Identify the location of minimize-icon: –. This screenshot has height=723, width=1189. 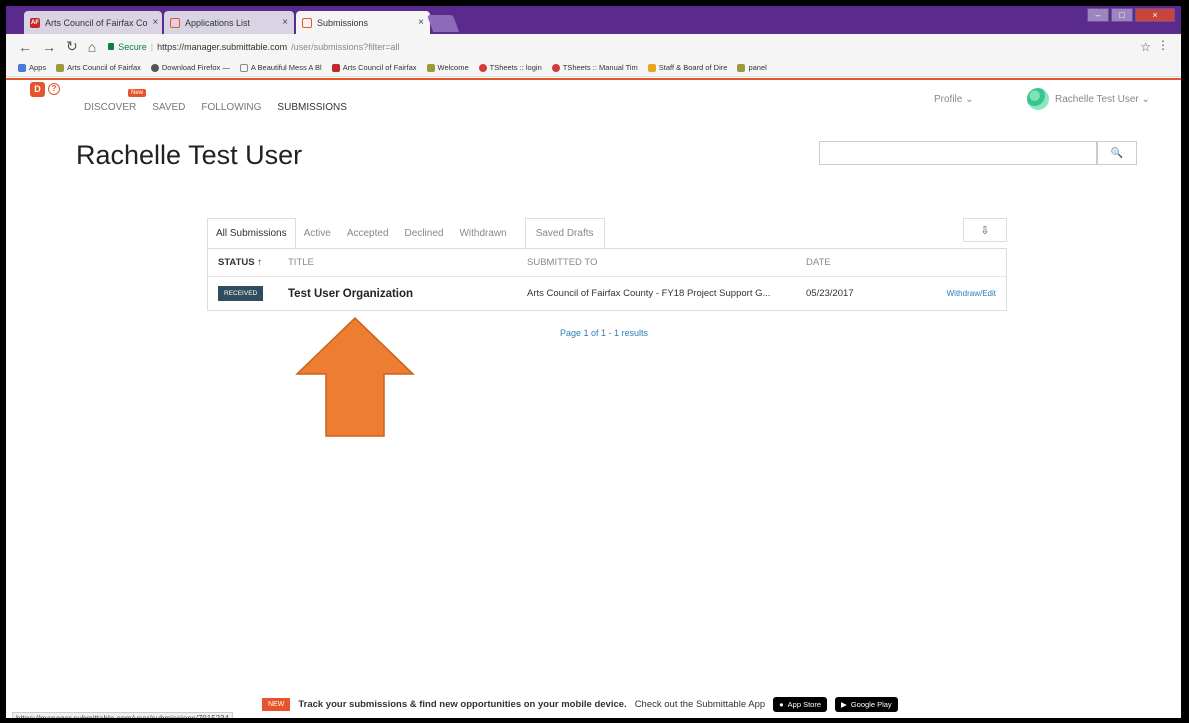
(1098, 15).